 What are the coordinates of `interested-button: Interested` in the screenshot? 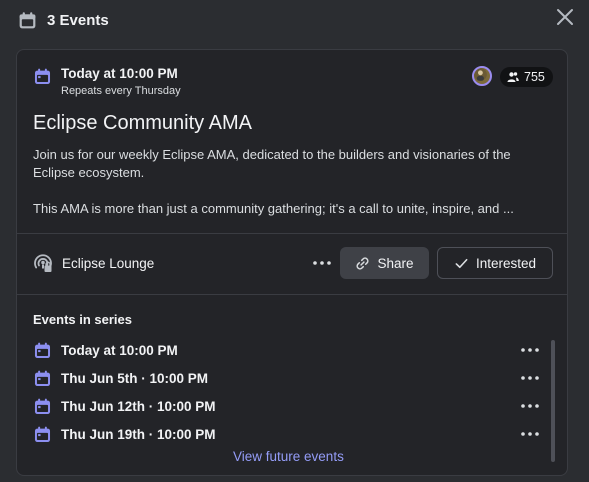 It's located at (495, 263).